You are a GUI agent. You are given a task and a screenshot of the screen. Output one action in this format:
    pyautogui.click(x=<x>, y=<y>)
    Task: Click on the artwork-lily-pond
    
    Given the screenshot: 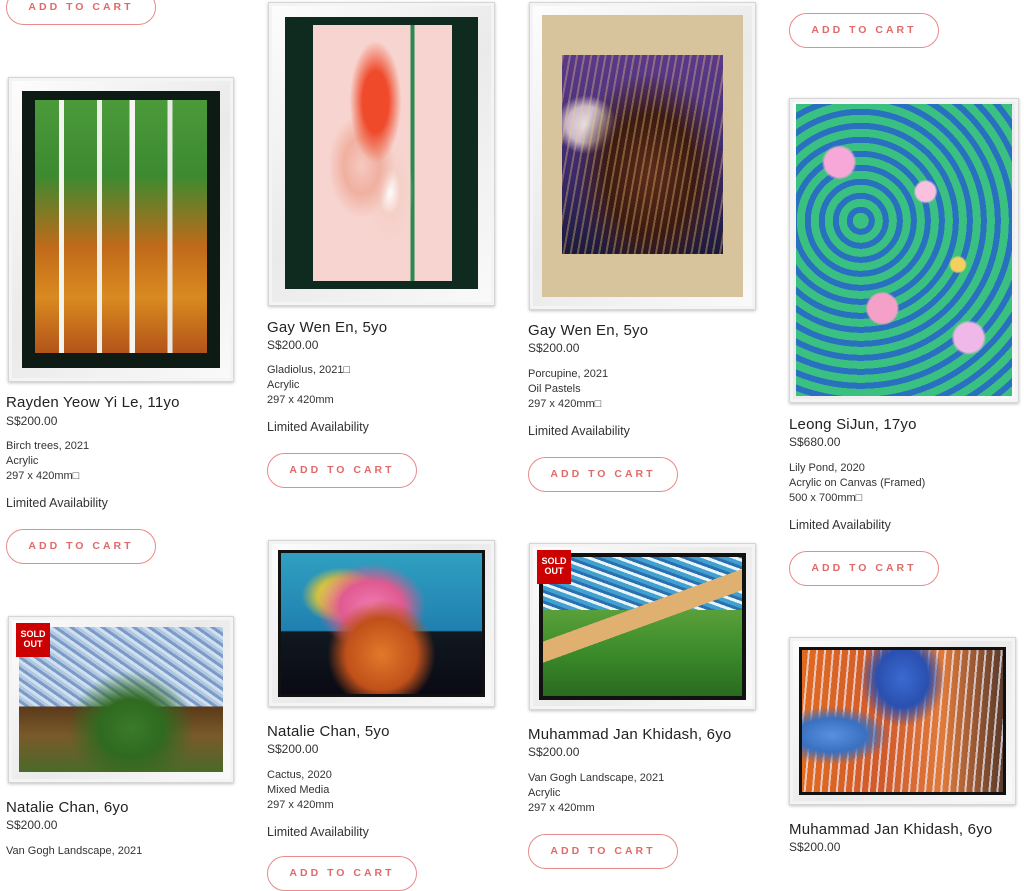 What is the action you would take?
    pyautogui.click(x=904, y=250)
    